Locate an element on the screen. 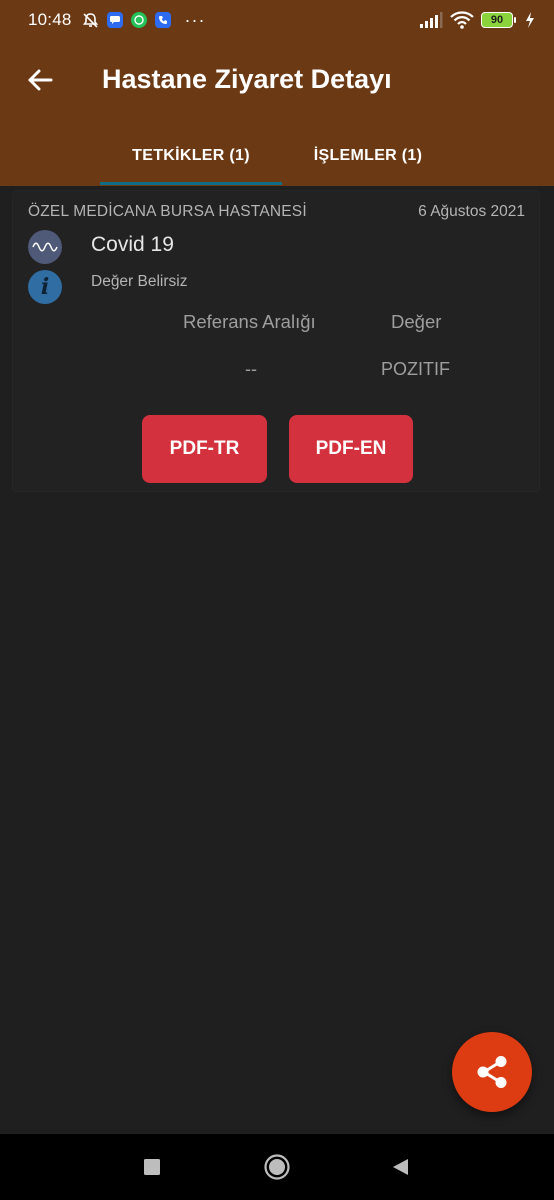 The height and width of the screenshot is (1200, 554). info-icon: i is located at coordinates (45, 287).